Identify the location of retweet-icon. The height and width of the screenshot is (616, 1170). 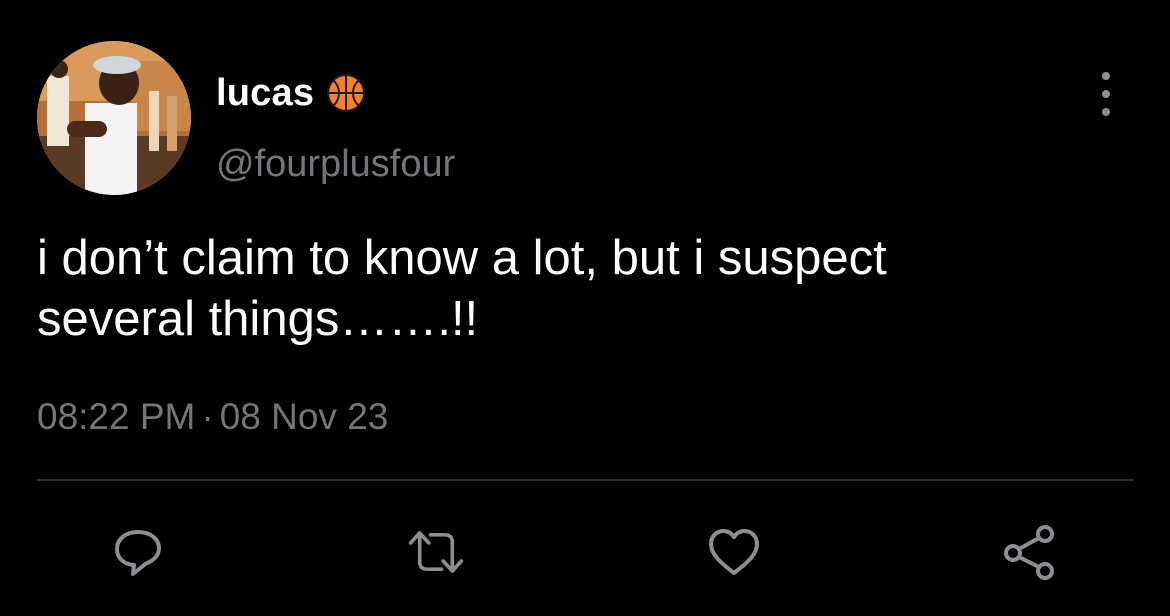
(436, 552).